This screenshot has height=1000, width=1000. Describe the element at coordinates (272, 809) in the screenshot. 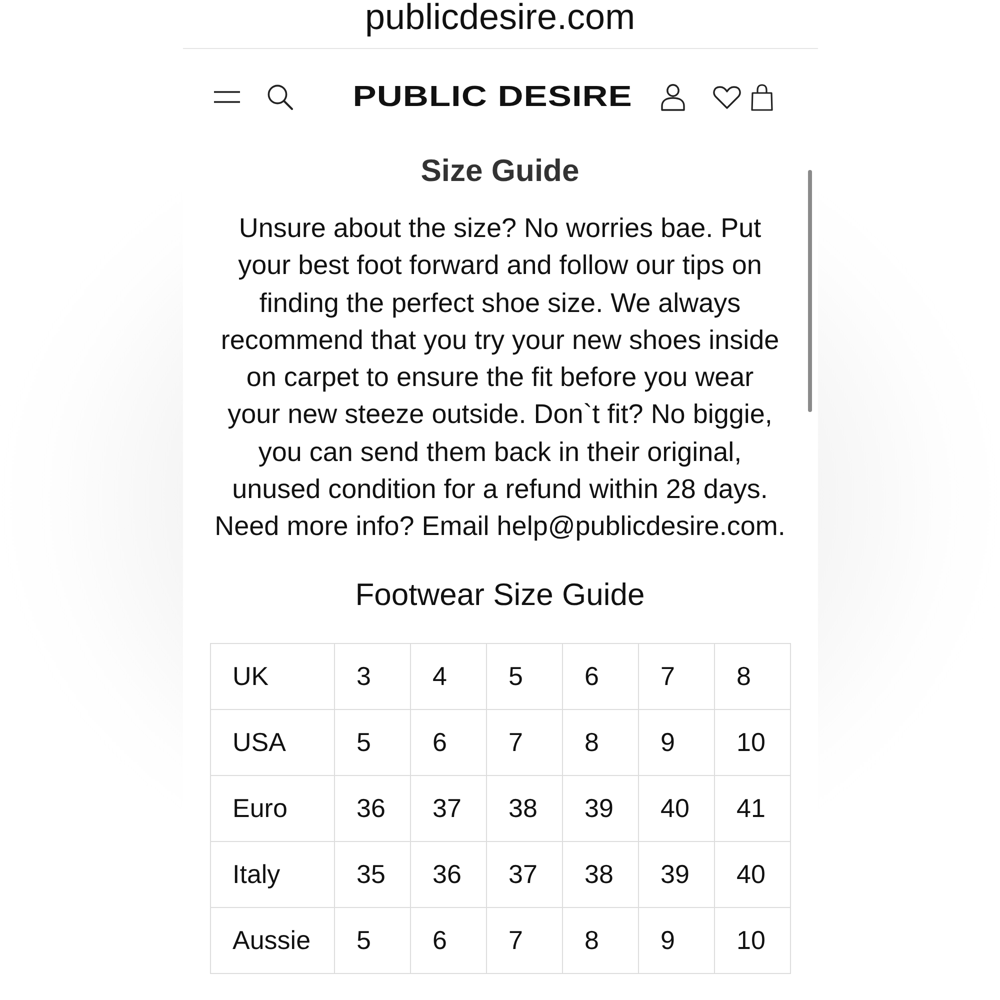

I see `row-label-cell: Euro` at that location.